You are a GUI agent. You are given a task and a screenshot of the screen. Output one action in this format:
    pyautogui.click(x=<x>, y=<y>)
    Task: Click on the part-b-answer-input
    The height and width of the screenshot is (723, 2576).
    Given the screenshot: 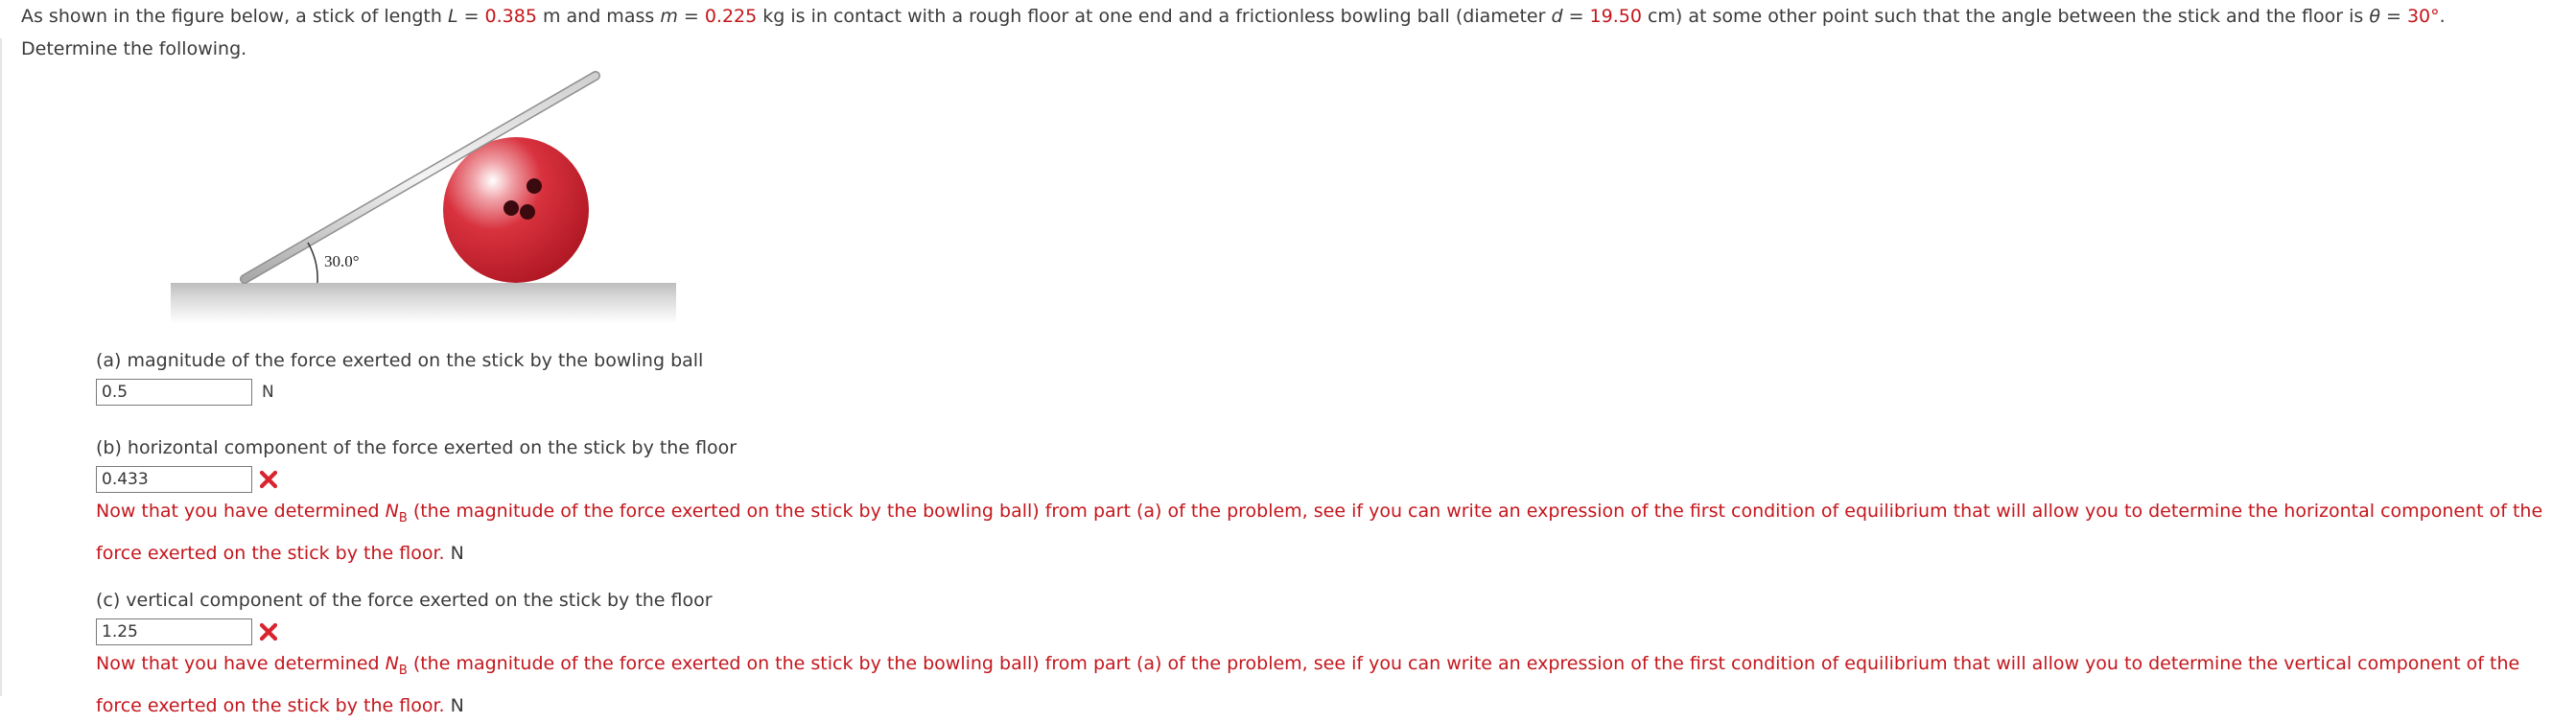 What is the action you would take?
    pyautogui.click(x=174, y=479)
    